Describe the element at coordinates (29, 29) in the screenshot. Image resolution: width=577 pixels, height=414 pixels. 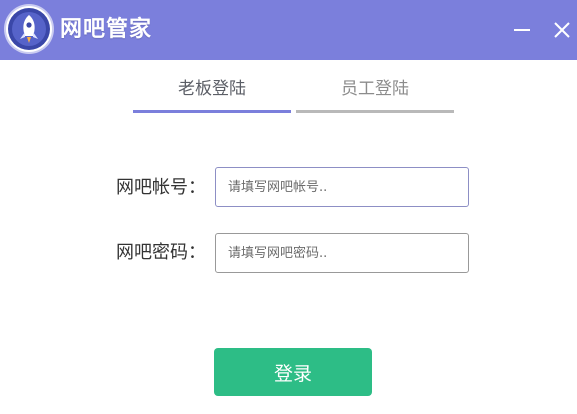
I see `rocket-logo-icon` at that location.